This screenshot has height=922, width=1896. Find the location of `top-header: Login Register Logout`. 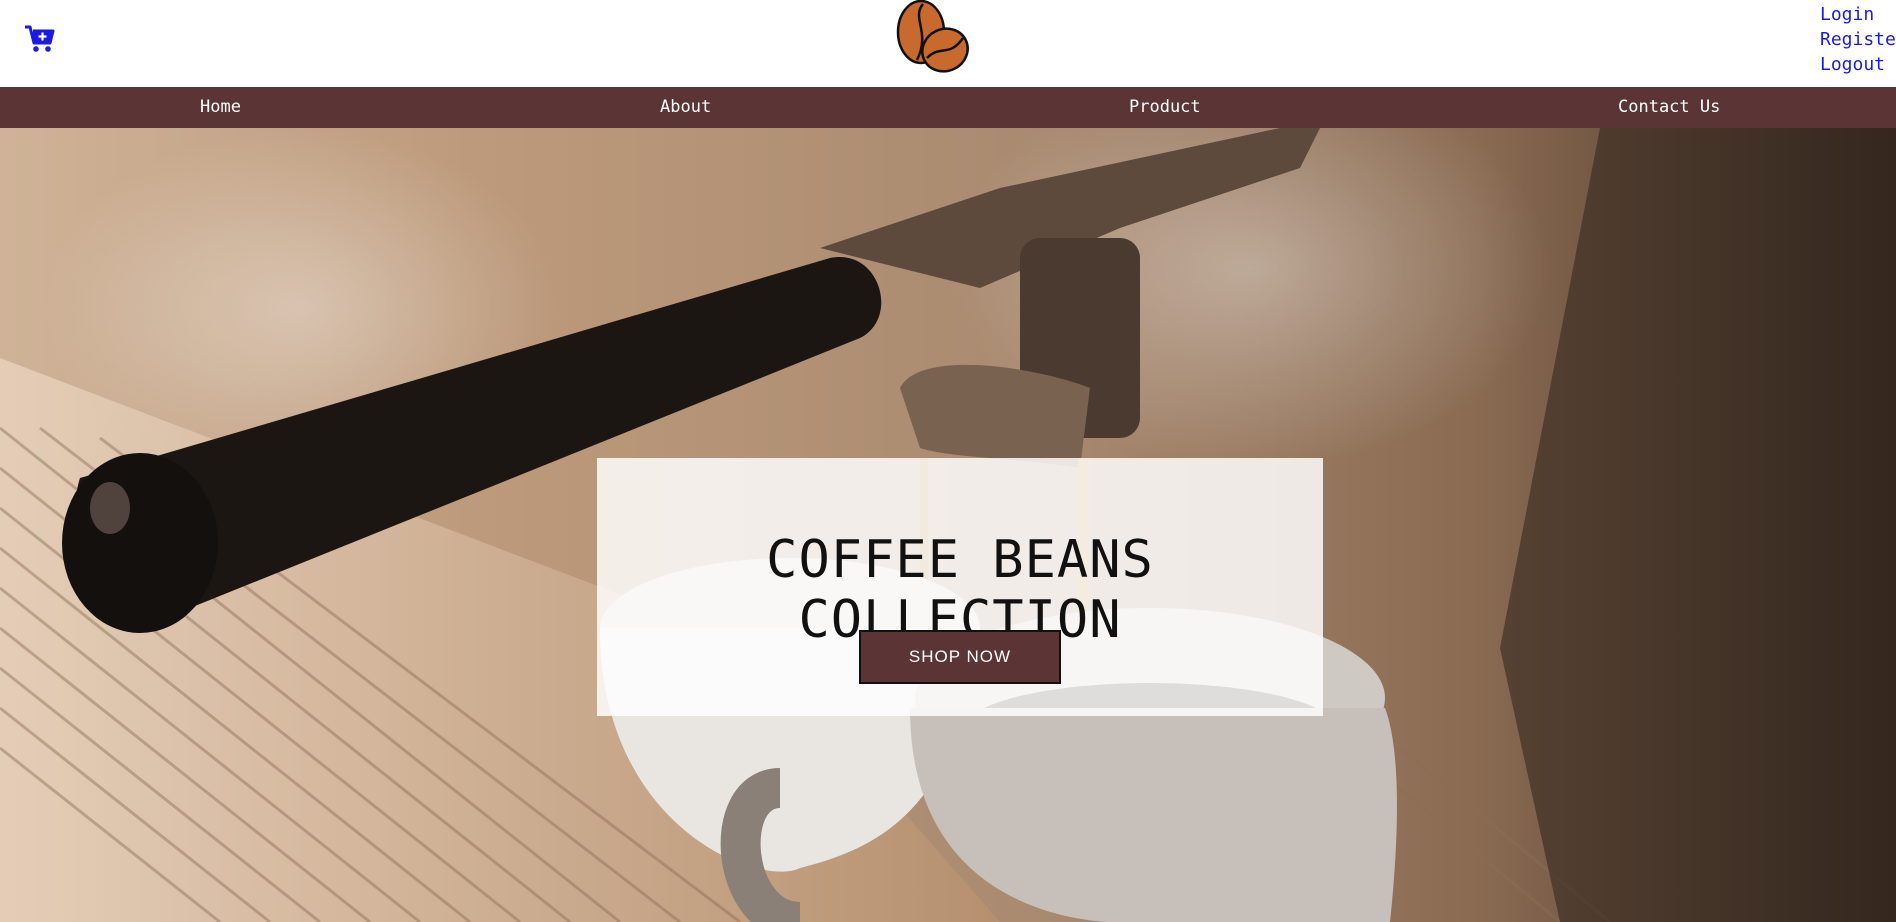

top-header: Login Register Logout is located at coordinates (948, 43).